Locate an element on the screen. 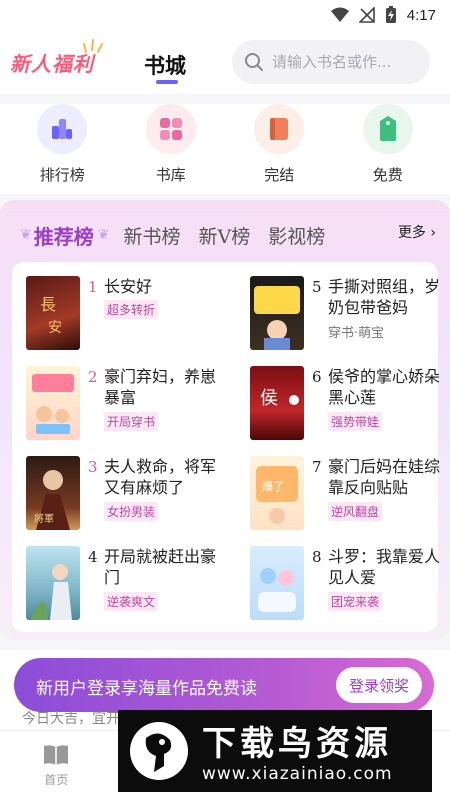 Image resolution: width=450 pixels, height=800 pixels. book-item: 2 豪门弃妇，养崽暴富 开局穿书 is located at coordinates (128, 406).